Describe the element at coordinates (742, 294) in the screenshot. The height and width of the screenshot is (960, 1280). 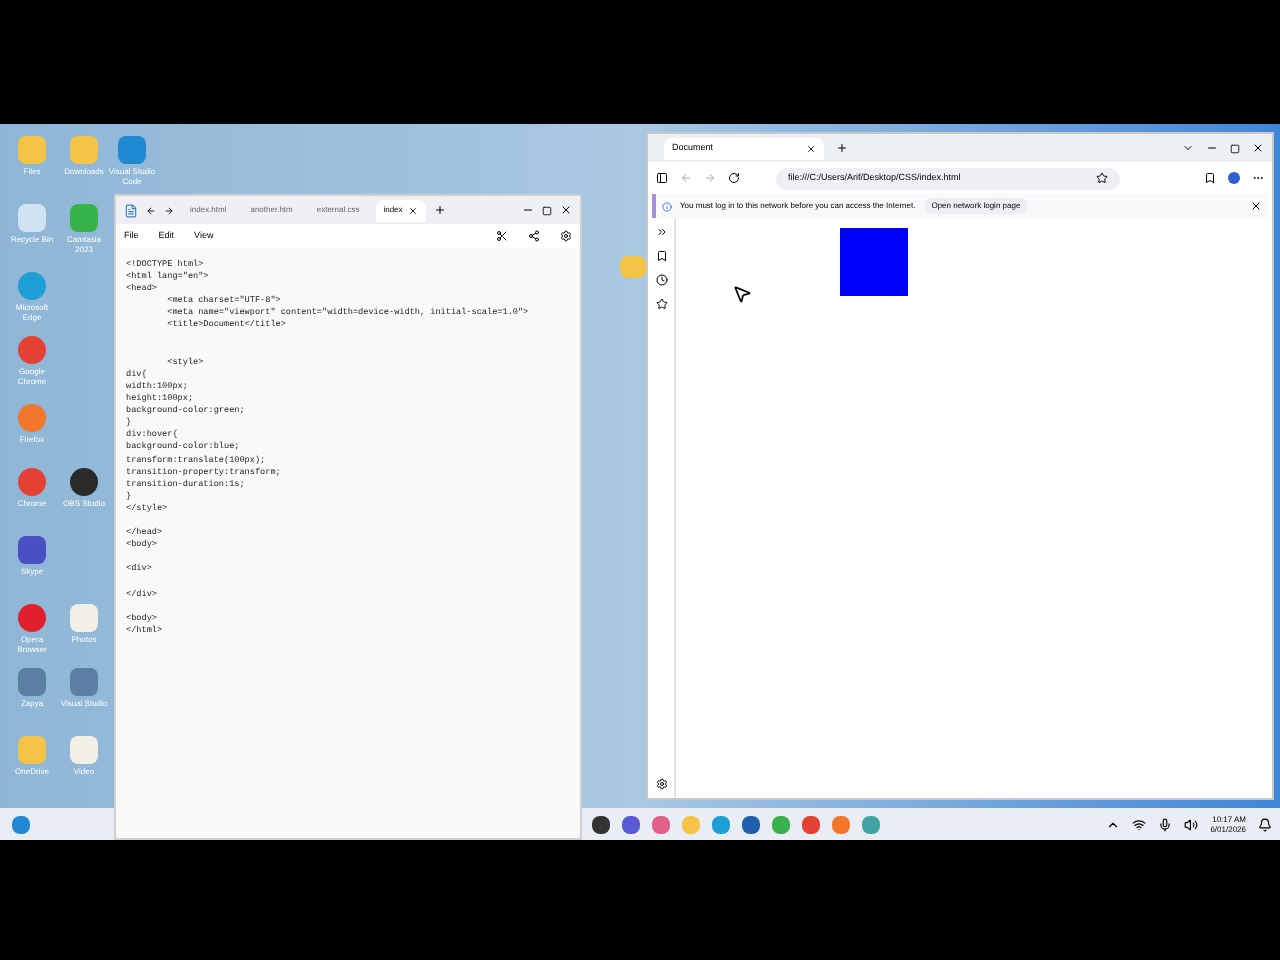
I see `mouse-cursor-icon` at that location.